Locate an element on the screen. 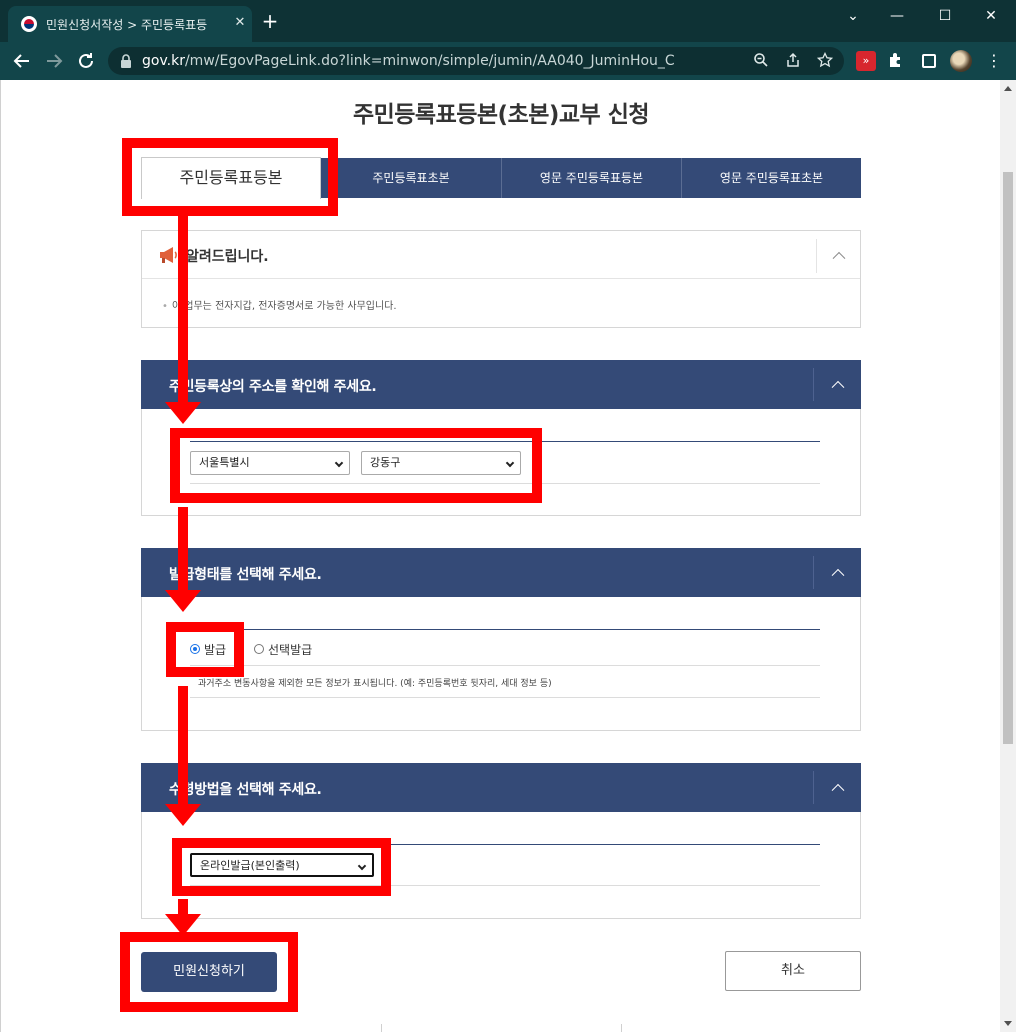  address-section-collapse-button is located at coordinates (837, 384).